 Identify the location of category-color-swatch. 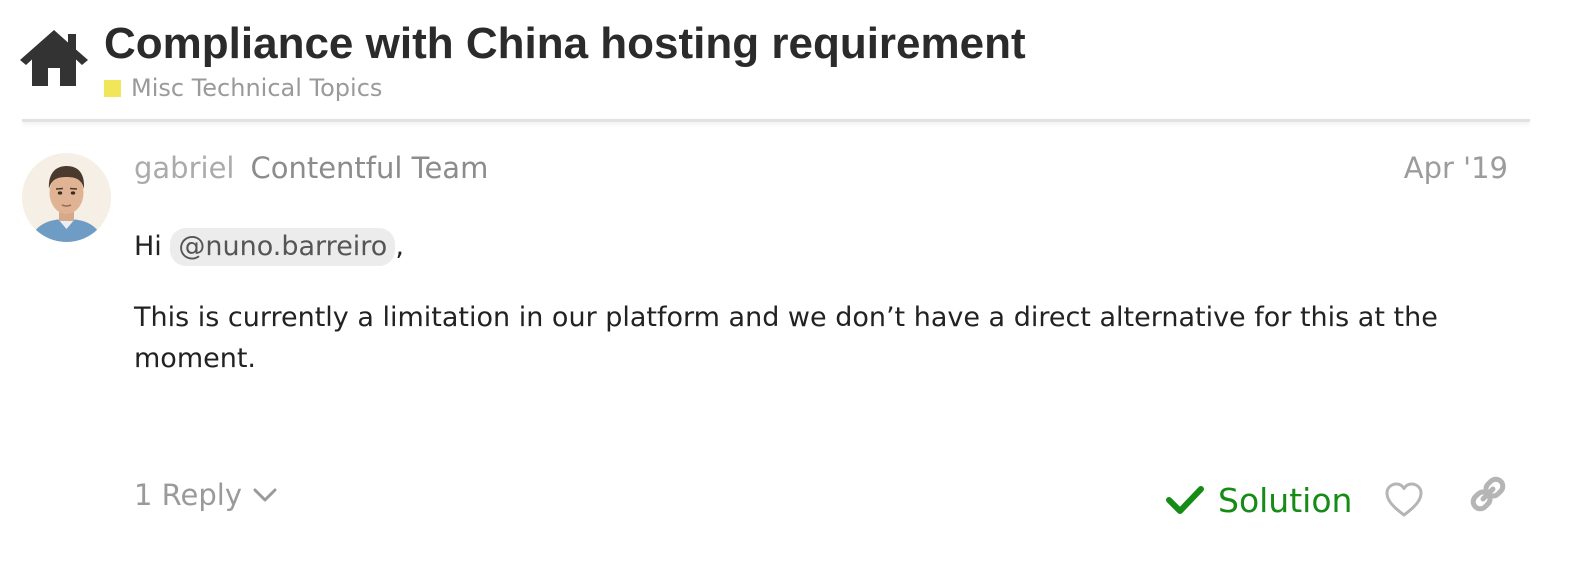
(112, 88).